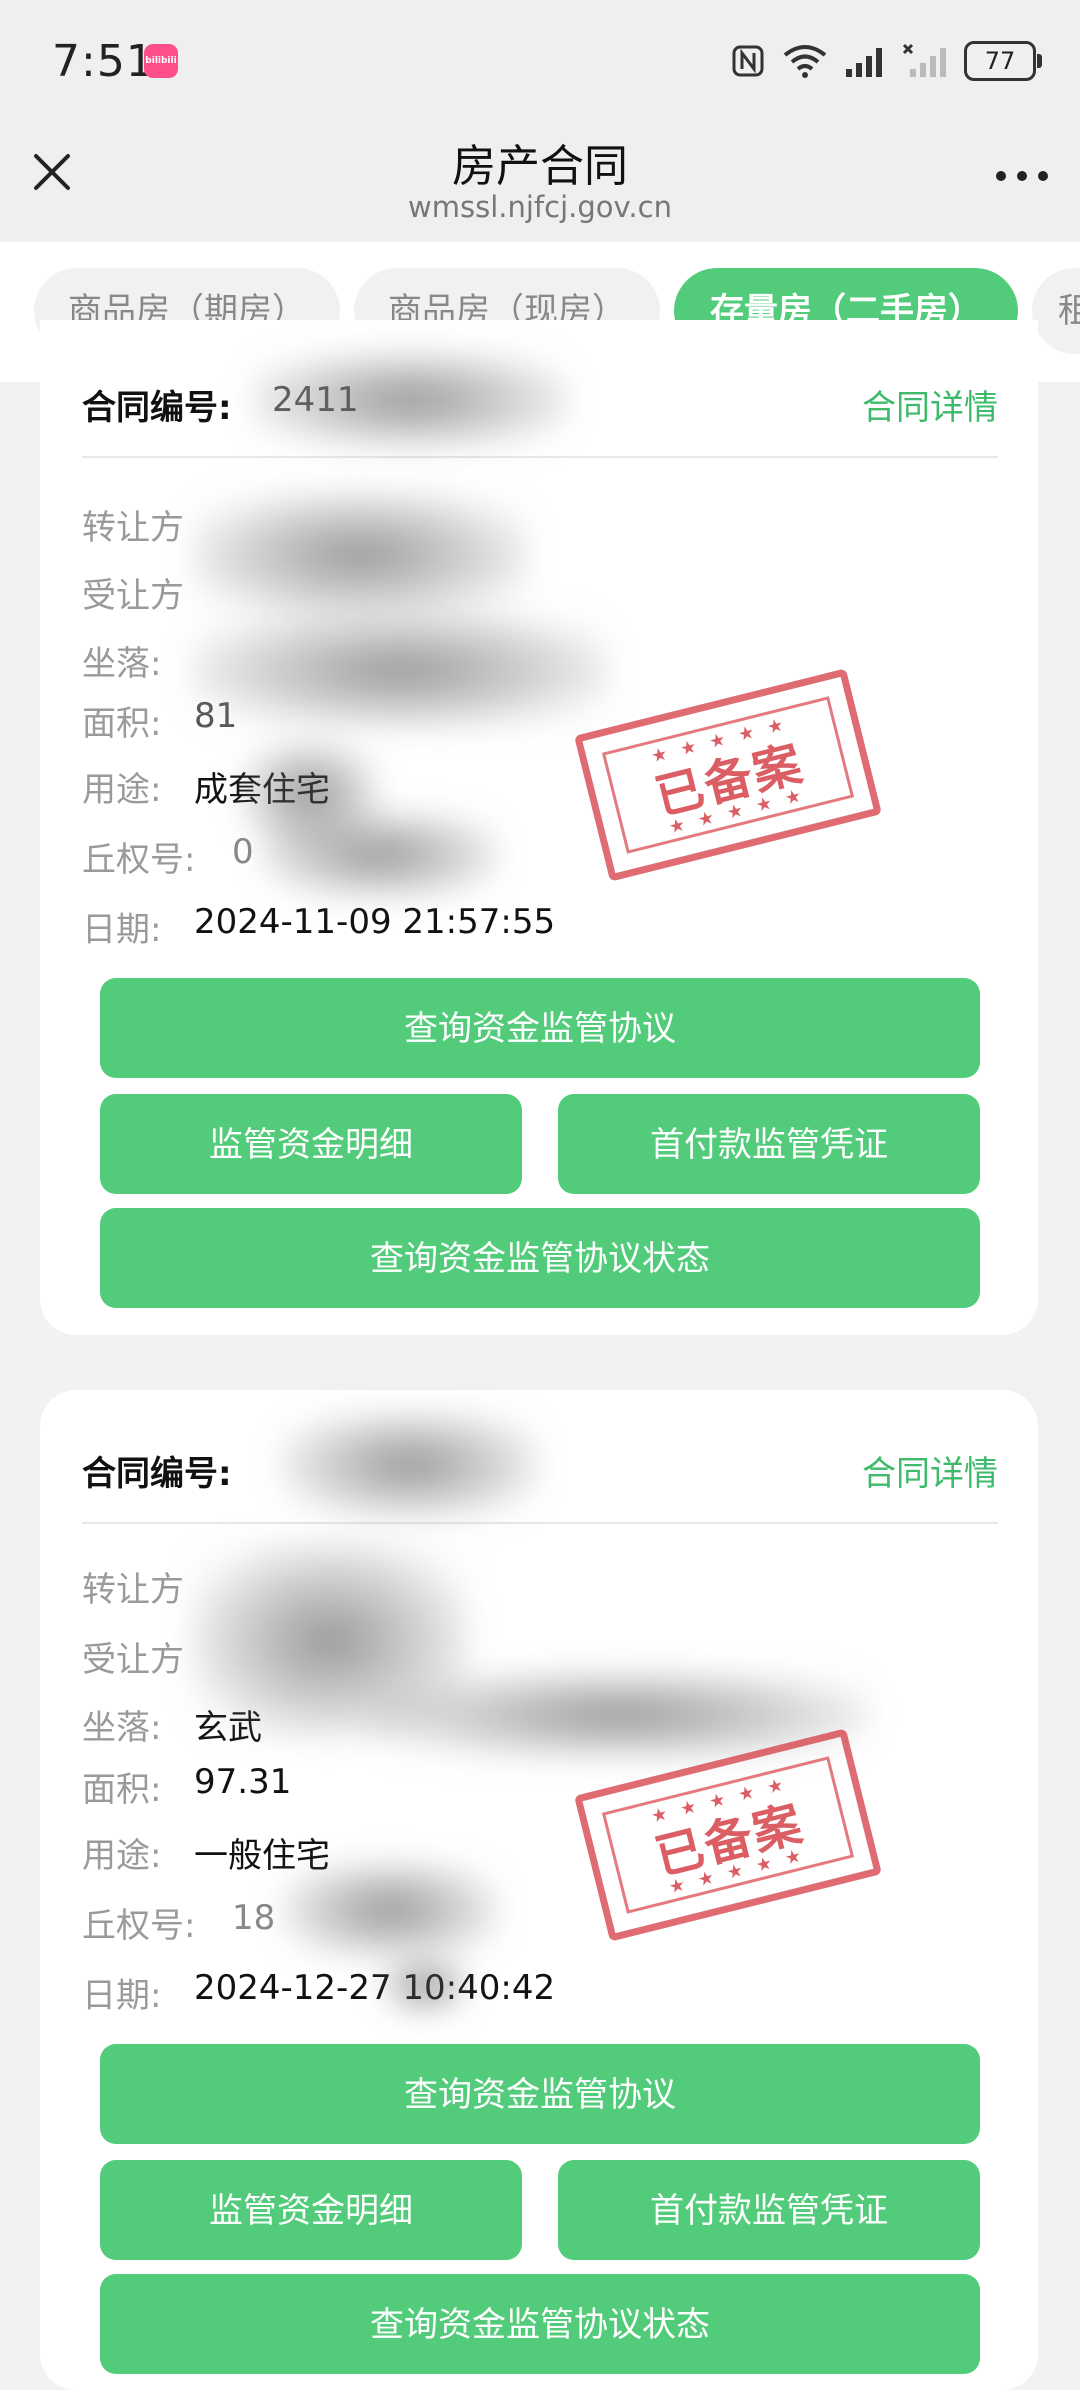 The height and width of the screenshot is (2390, 1080). What do you see at coordinates (1022, 176) in the screenshot?
I see `more-options-icon` at bounding box center [1022, 176].